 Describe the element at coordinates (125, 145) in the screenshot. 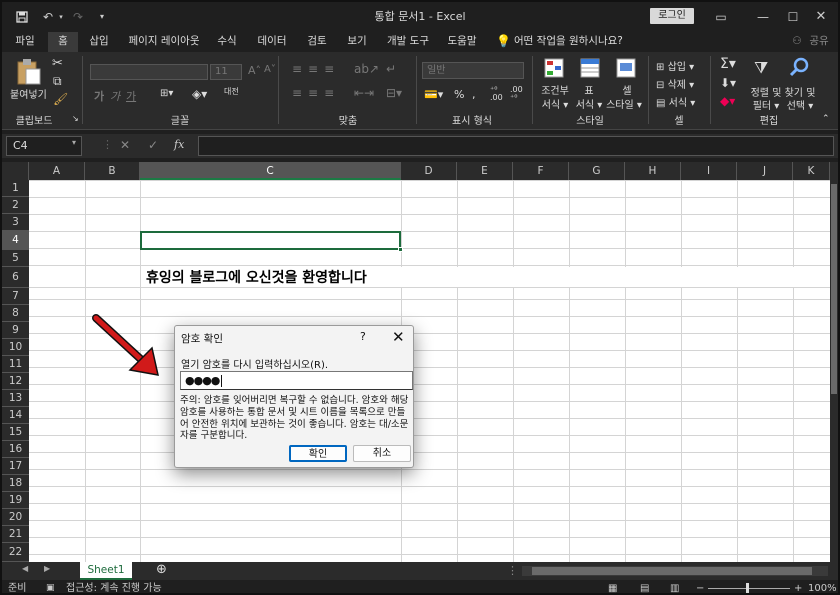

I see `cancel-entry-icon: ✕` at that location.